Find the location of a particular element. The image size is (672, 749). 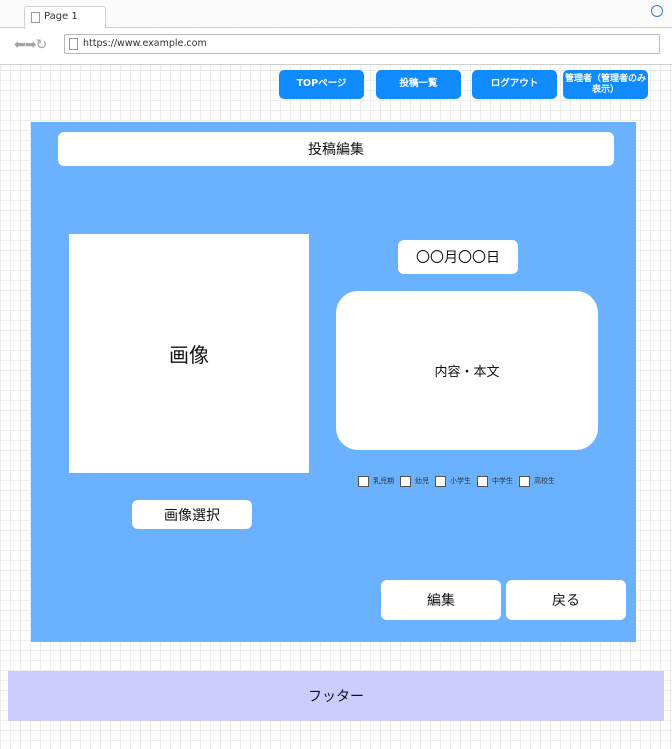

address-bar: https://www.example.com is located at coordinates (362, 44).